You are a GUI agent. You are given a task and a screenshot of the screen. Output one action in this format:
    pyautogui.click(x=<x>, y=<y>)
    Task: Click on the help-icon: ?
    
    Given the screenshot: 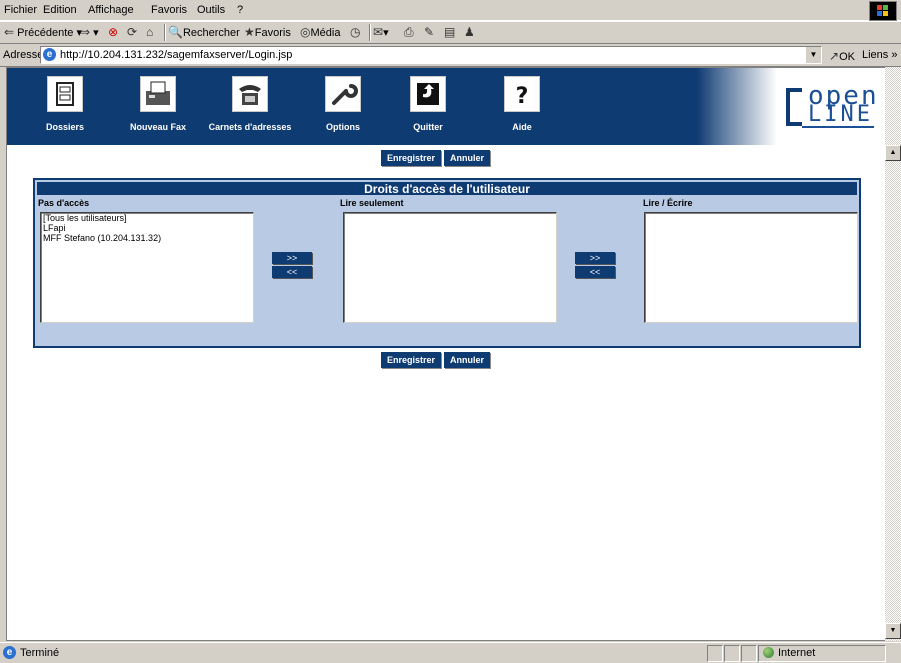 What is the action you would take?
    pyautogui.click(x=522, y=94)
    